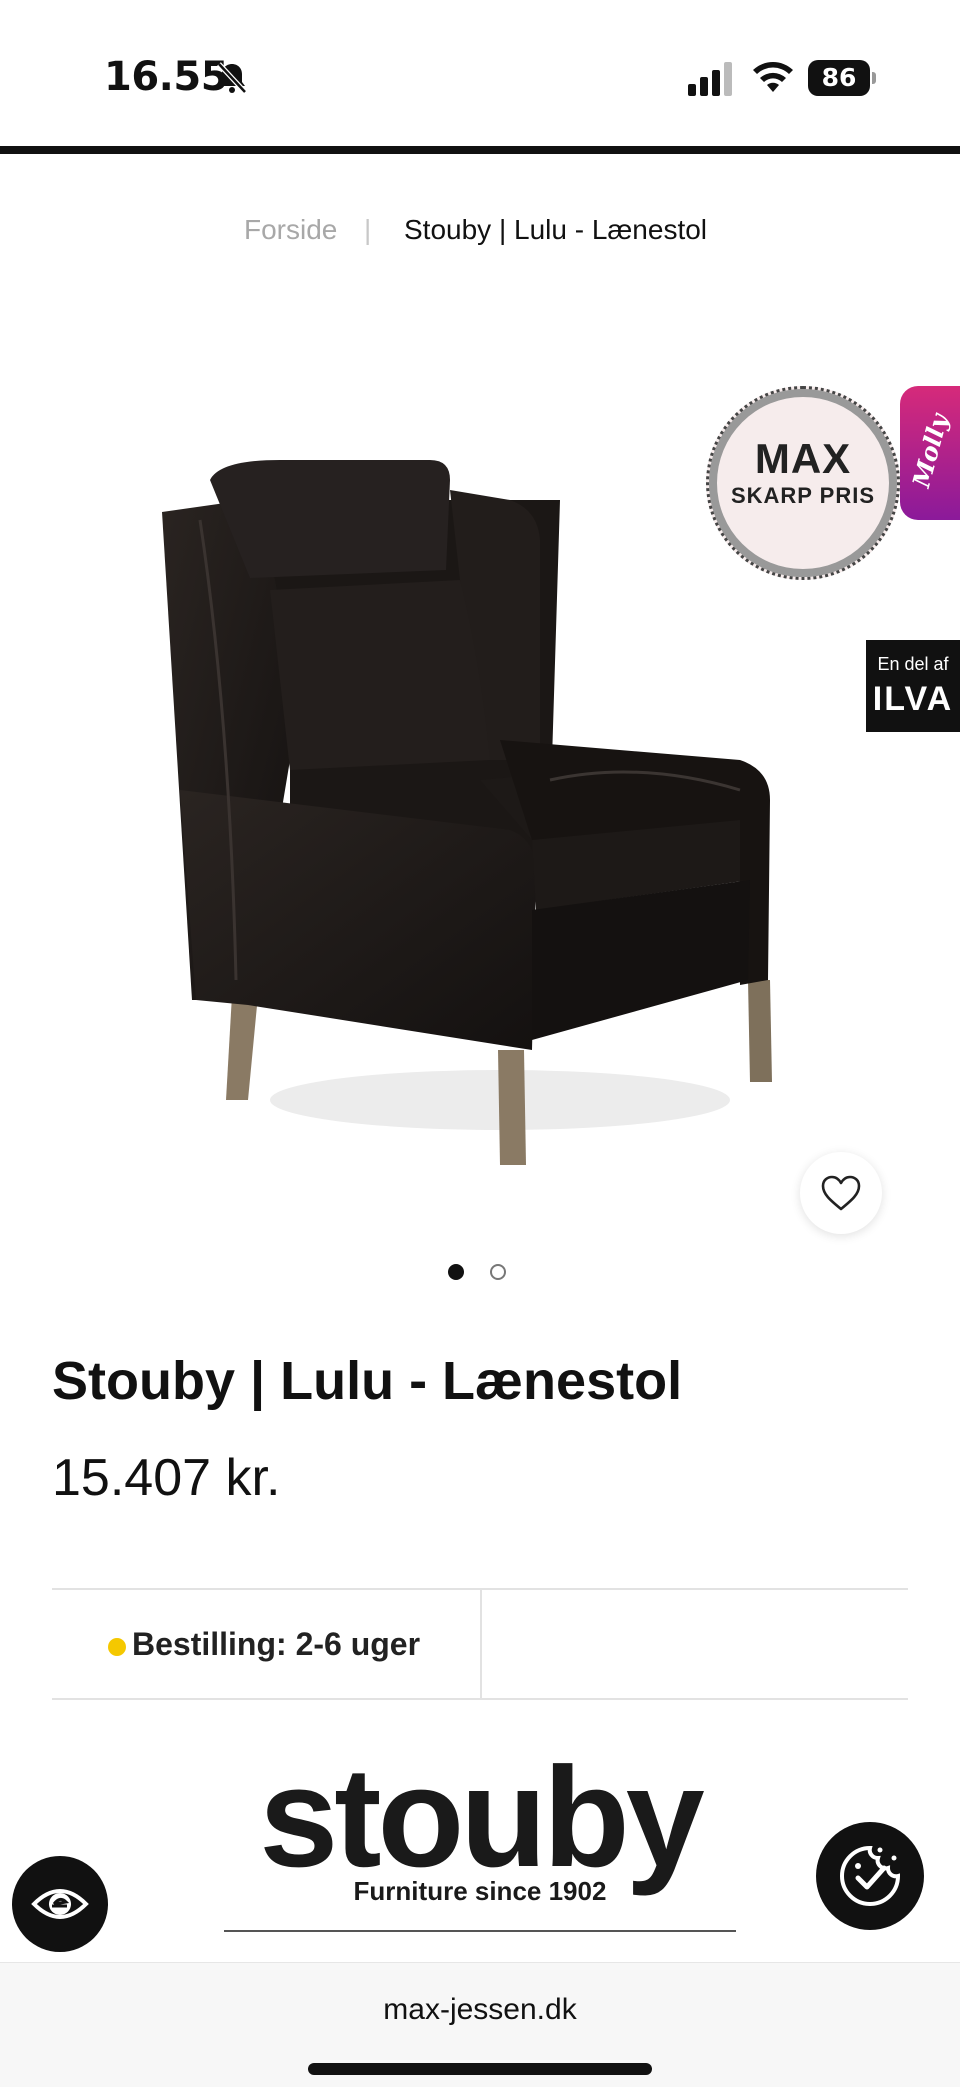 Image resolution: width=960 pixels, height=2087 pixels. I want to click on cookie-consent-button, so click(870, 1876).